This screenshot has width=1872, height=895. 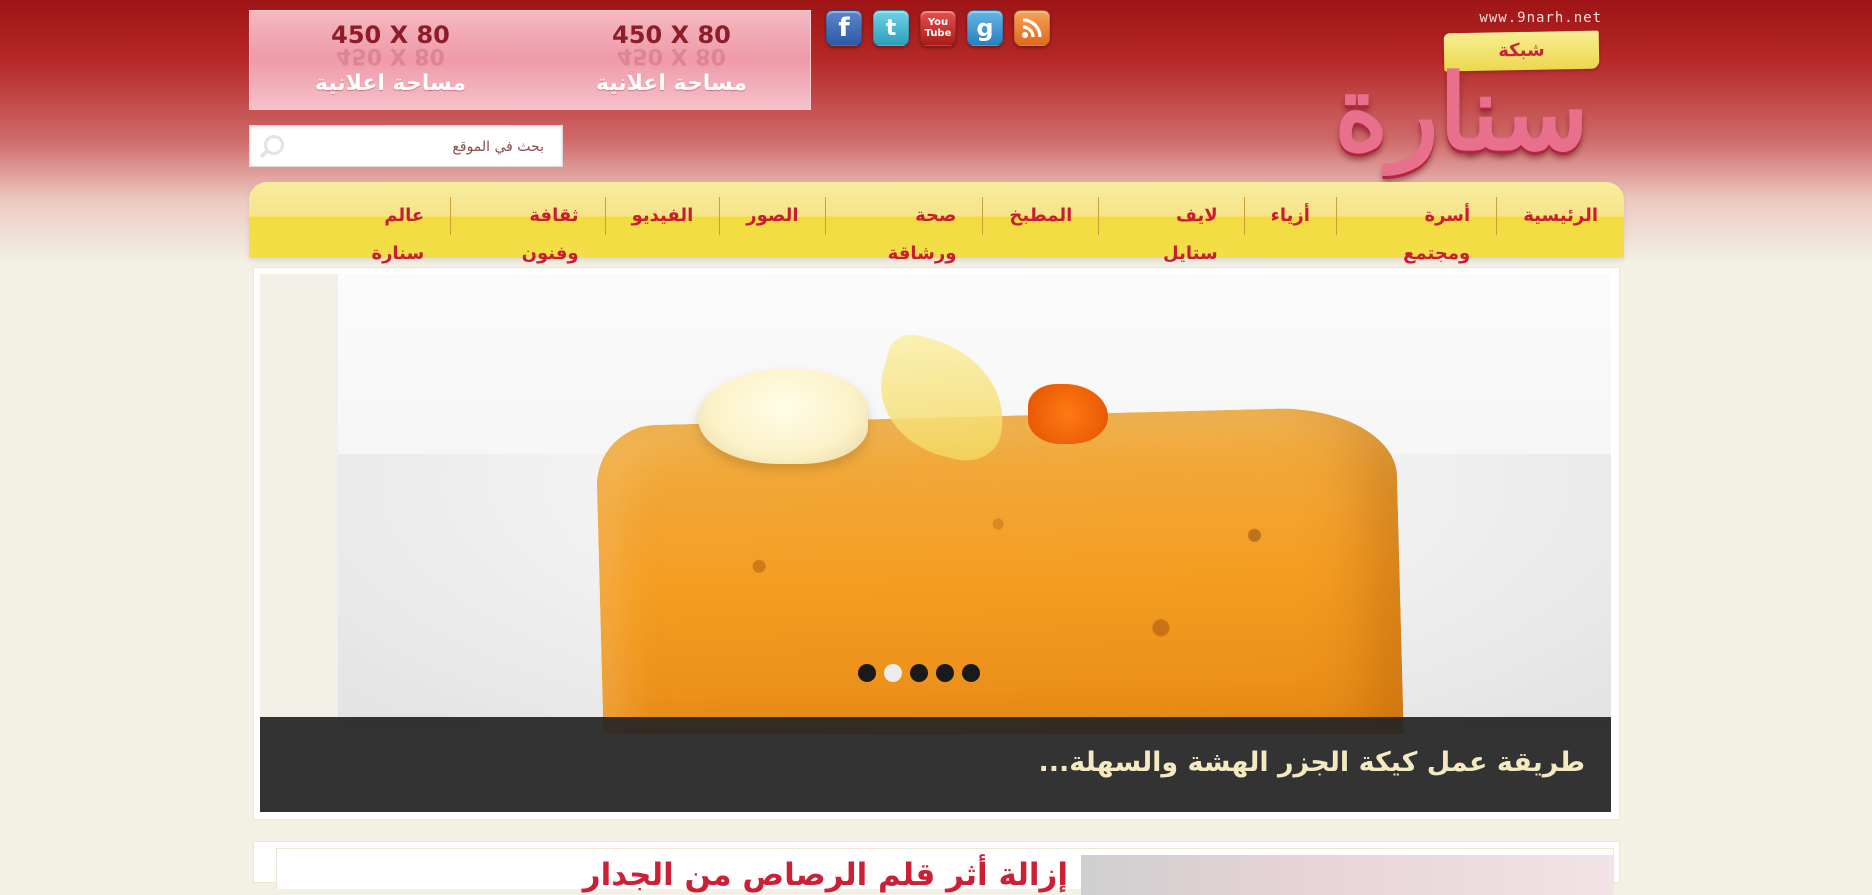 I want to click on social-links: f t You Tube g, so click(x=938, y=28).